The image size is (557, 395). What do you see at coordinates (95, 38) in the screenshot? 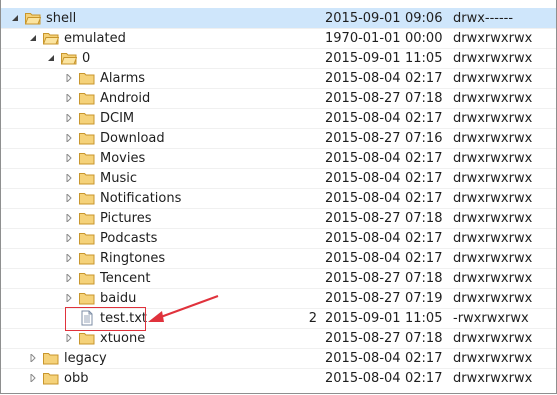
I see `item-name: emulated` at bounding box center [95, 38].